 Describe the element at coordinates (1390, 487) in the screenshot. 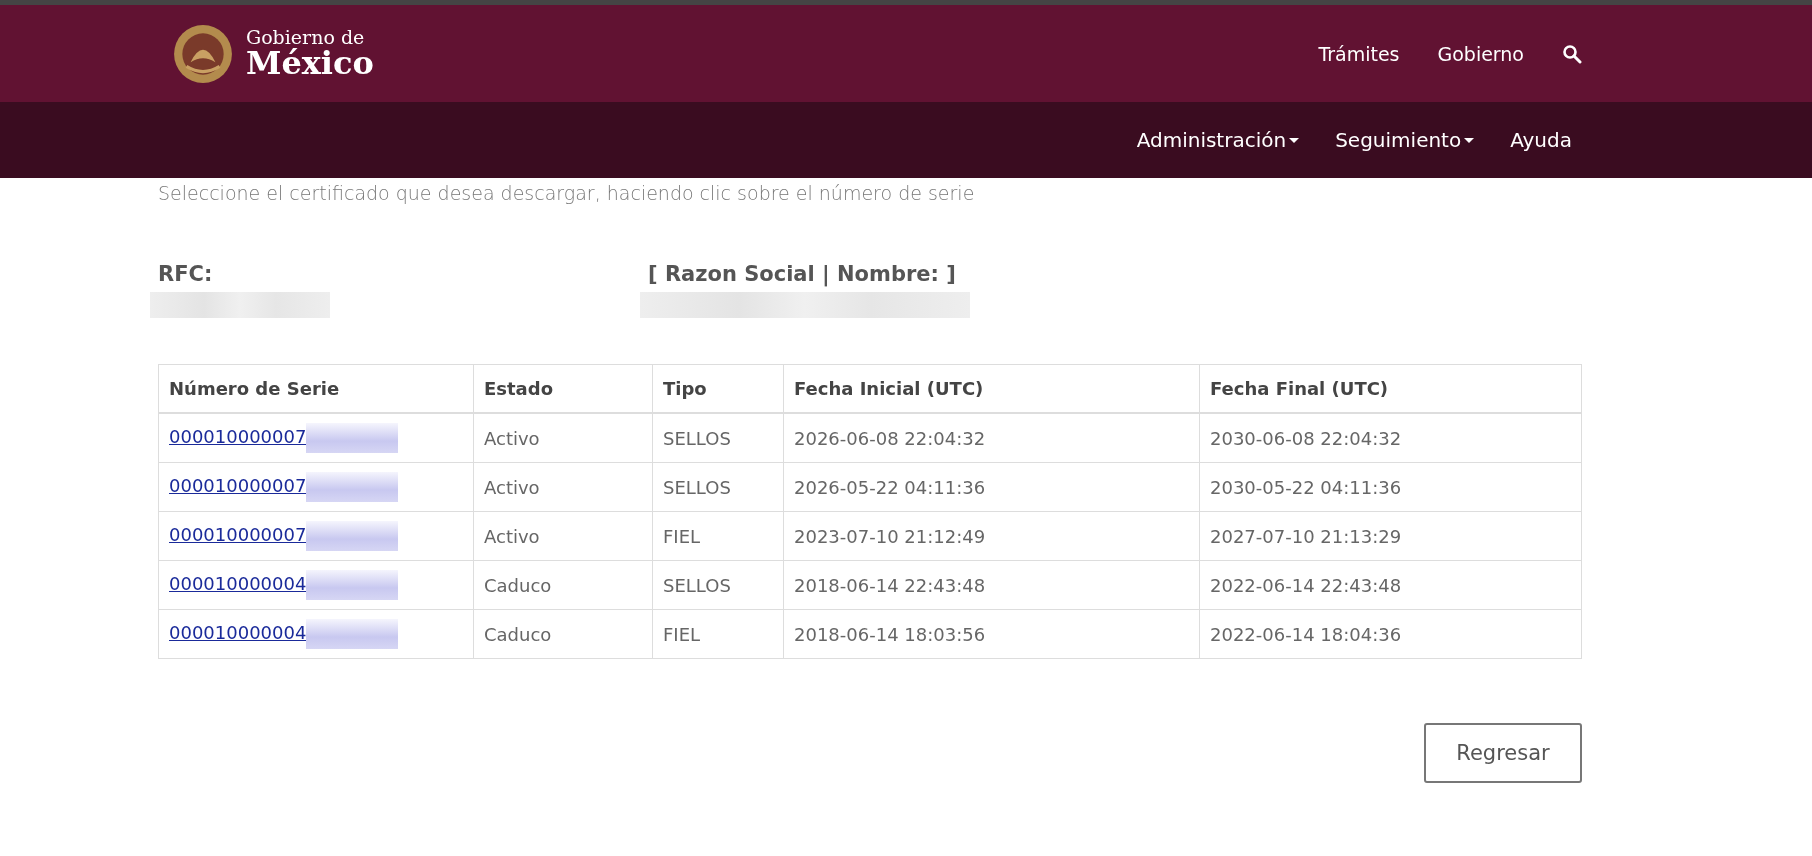

I see `table-cell: 2030-05-22 04:11:36` at that location.